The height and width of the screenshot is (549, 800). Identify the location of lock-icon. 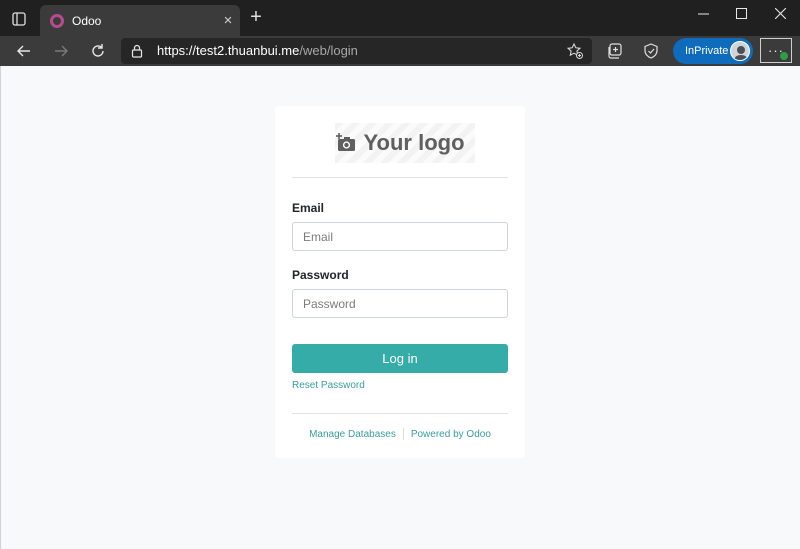
(137, 51).